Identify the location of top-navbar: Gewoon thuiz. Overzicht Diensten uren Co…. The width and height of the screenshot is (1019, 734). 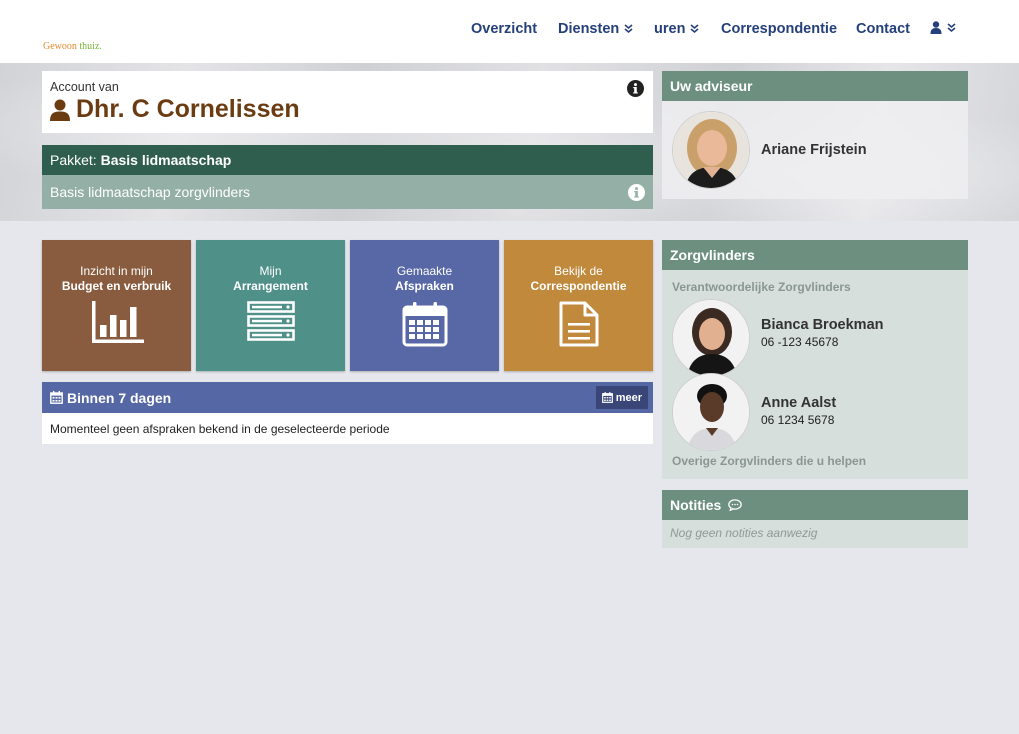
(509, 31).